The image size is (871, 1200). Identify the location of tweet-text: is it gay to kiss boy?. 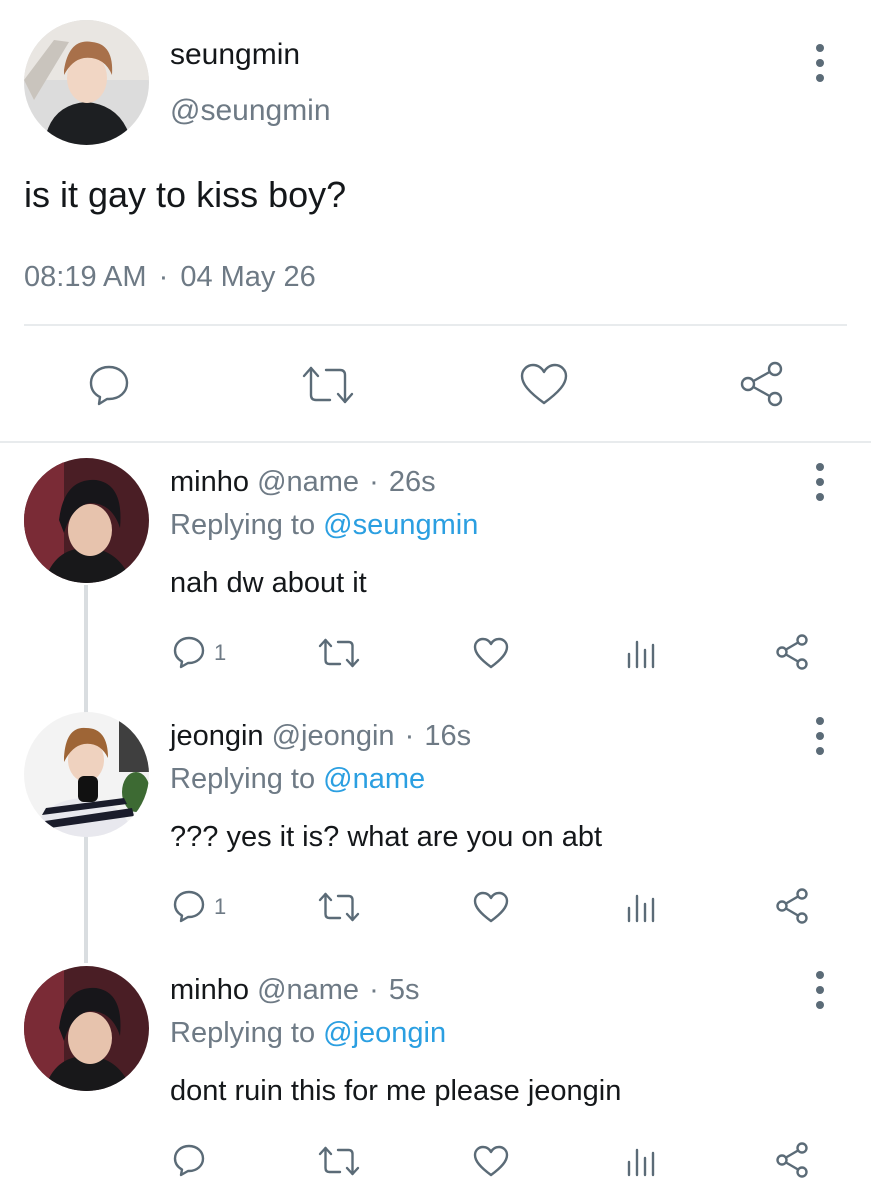
(185, 194).